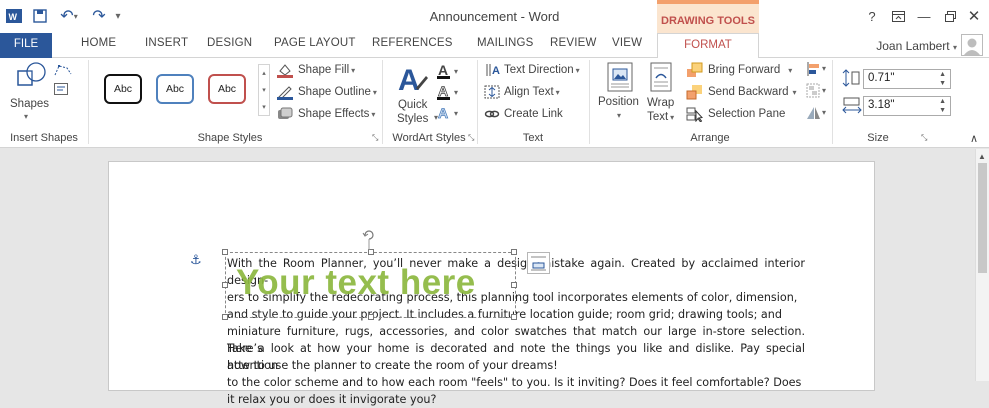 The height and width of the screenshot is (408, 989). What do you see at coordinates (451, 93) in the screenshot?
I see `text-outline-icon: A ▾` at bounding box center [451, 93].